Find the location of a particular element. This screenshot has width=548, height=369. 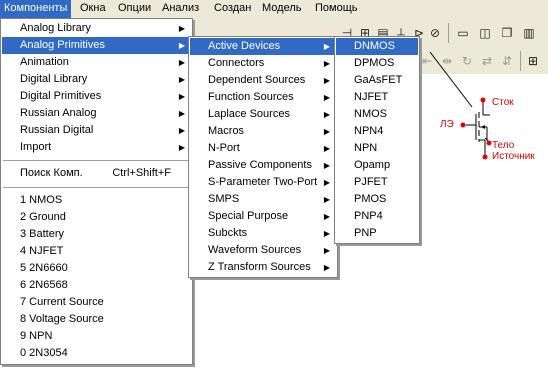

menu-item-label: N-Port is located at coordinates (224, 148).